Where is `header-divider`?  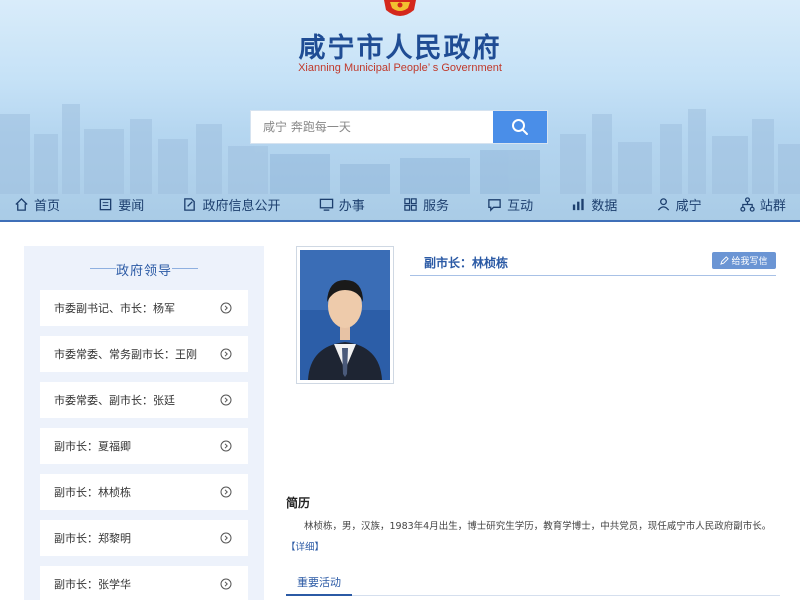 header-divider is located at coordinates (400, 221).